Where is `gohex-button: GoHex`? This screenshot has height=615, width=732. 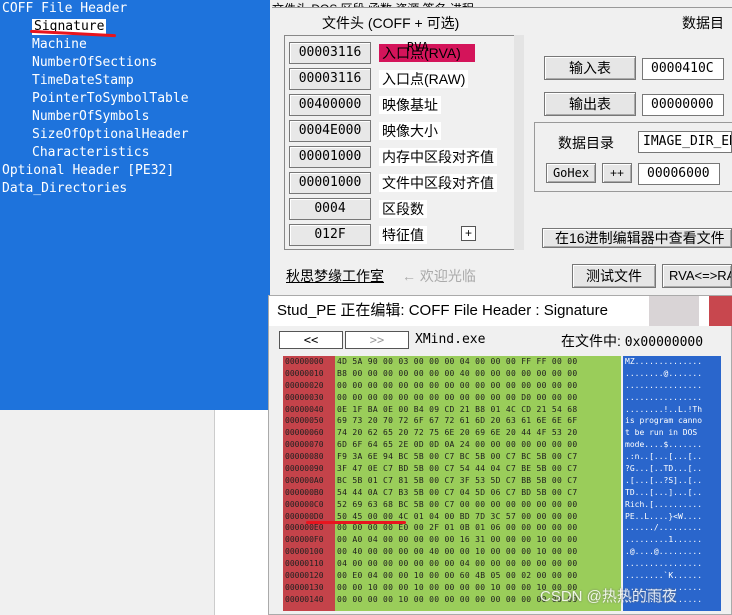
gohex-button: GoHex is located at coordinates (571, 173).